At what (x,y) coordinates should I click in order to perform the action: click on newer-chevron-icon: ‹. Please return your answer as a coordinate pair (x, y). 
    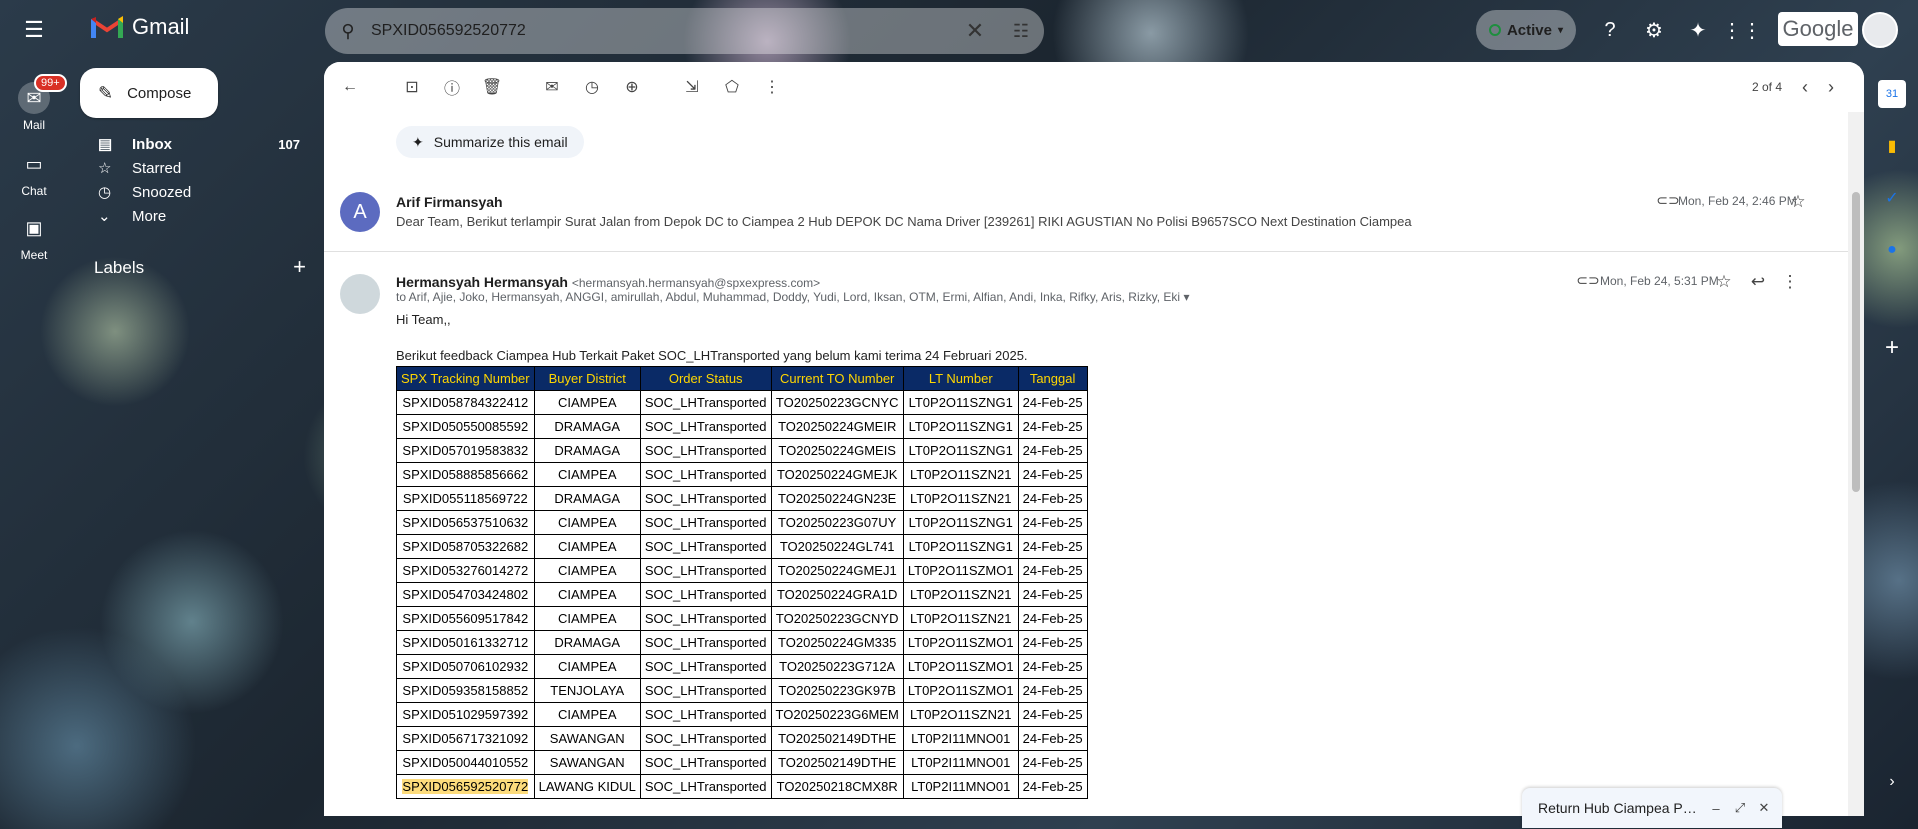
    Looking at the image, I should click on (1805, 87).